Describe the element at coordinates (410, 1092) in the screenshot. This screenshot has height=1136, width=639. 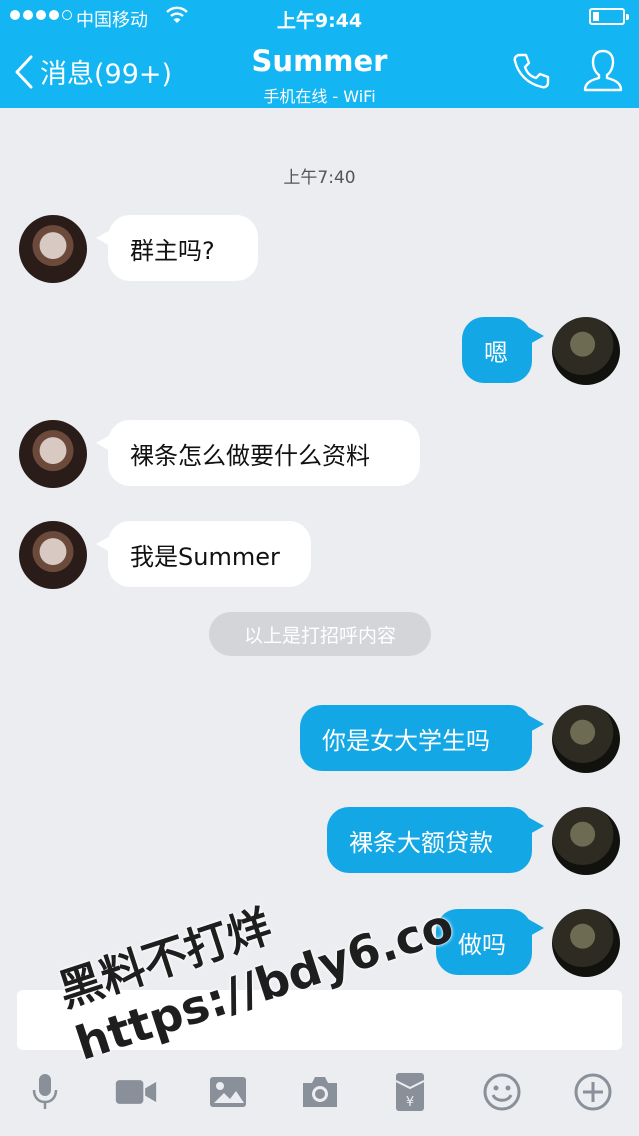
I see `red-packet-icon: ¥` at that location.